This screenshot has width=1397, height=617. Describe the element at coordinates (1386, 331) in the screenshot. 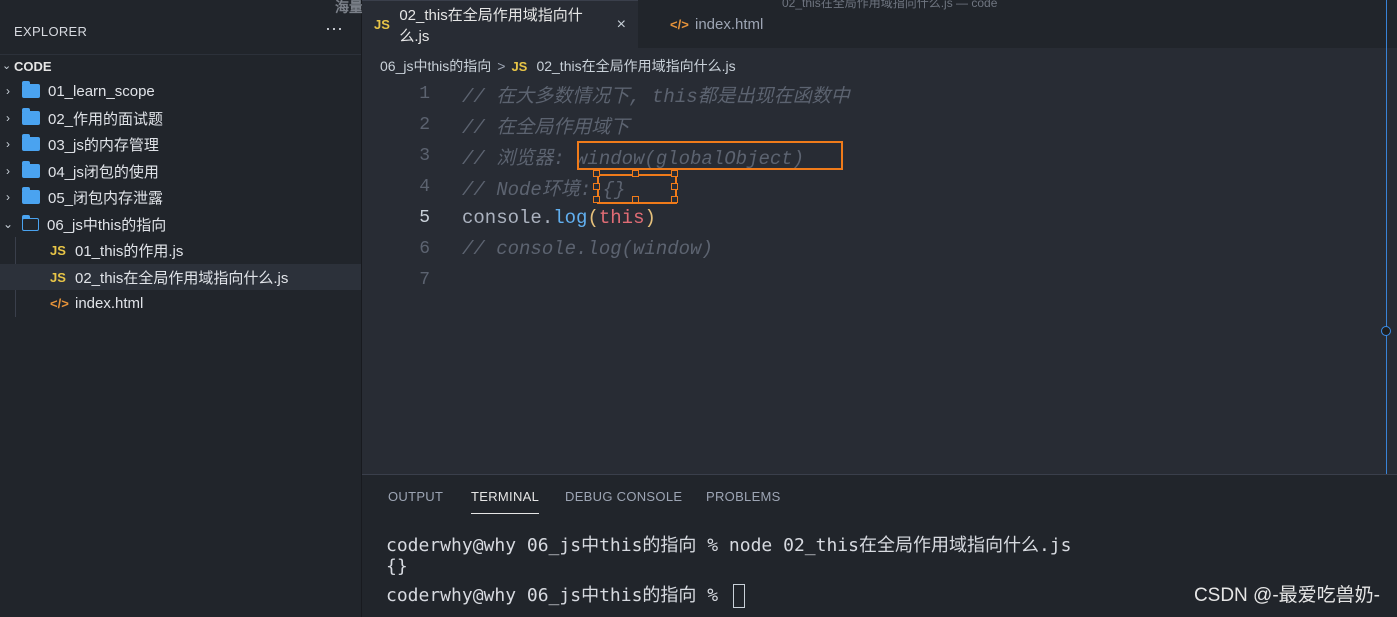

I see `drag-handle` at that location.